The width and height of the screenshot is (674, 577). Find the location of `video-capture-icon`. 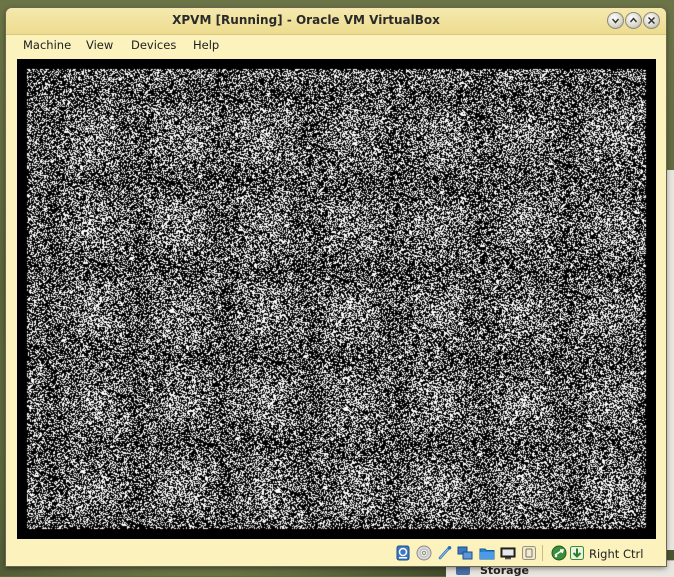

video-capture-icon is located at coordinates (529, 553).